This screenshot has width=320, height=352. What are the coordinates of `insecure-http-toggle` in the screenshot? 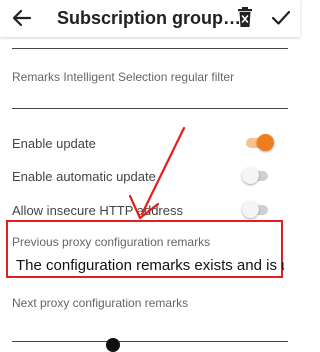 It's located at (256, 210).